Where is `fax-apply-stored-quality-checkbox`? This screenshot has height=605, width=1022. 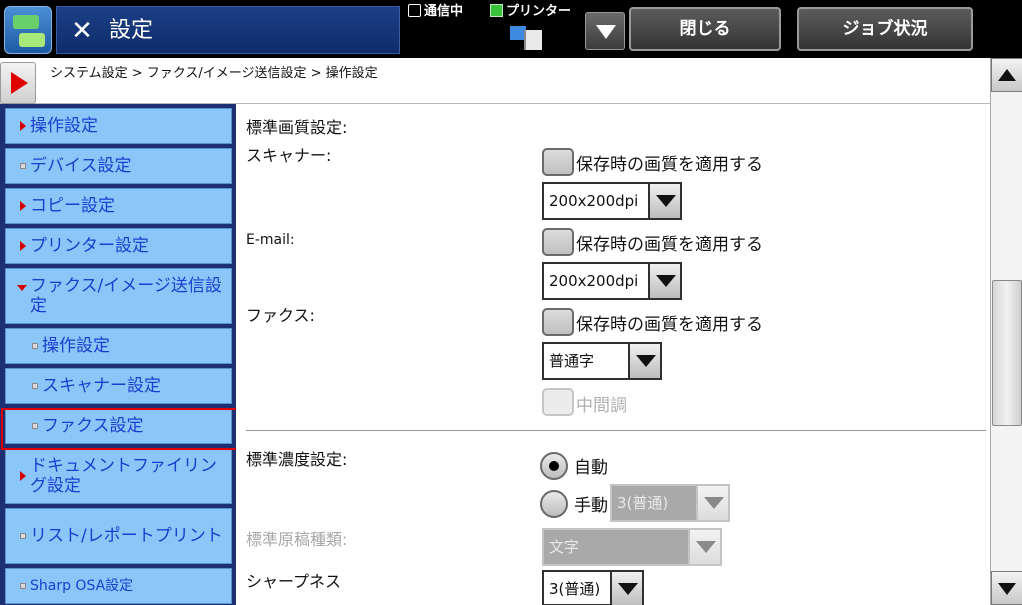
fax-apply-stored-quality-checkbox is located at coordinates (558, 322).